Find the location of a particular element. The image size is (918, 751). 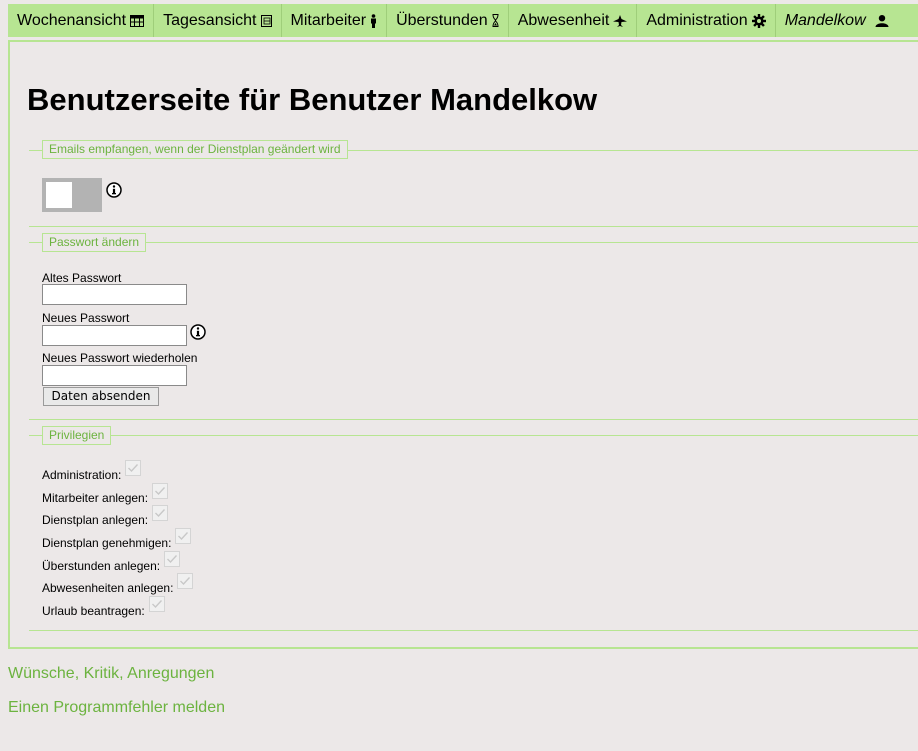

nav-item-mitarbeiter: Mitarbeiter is located at coordinates (335, 20).